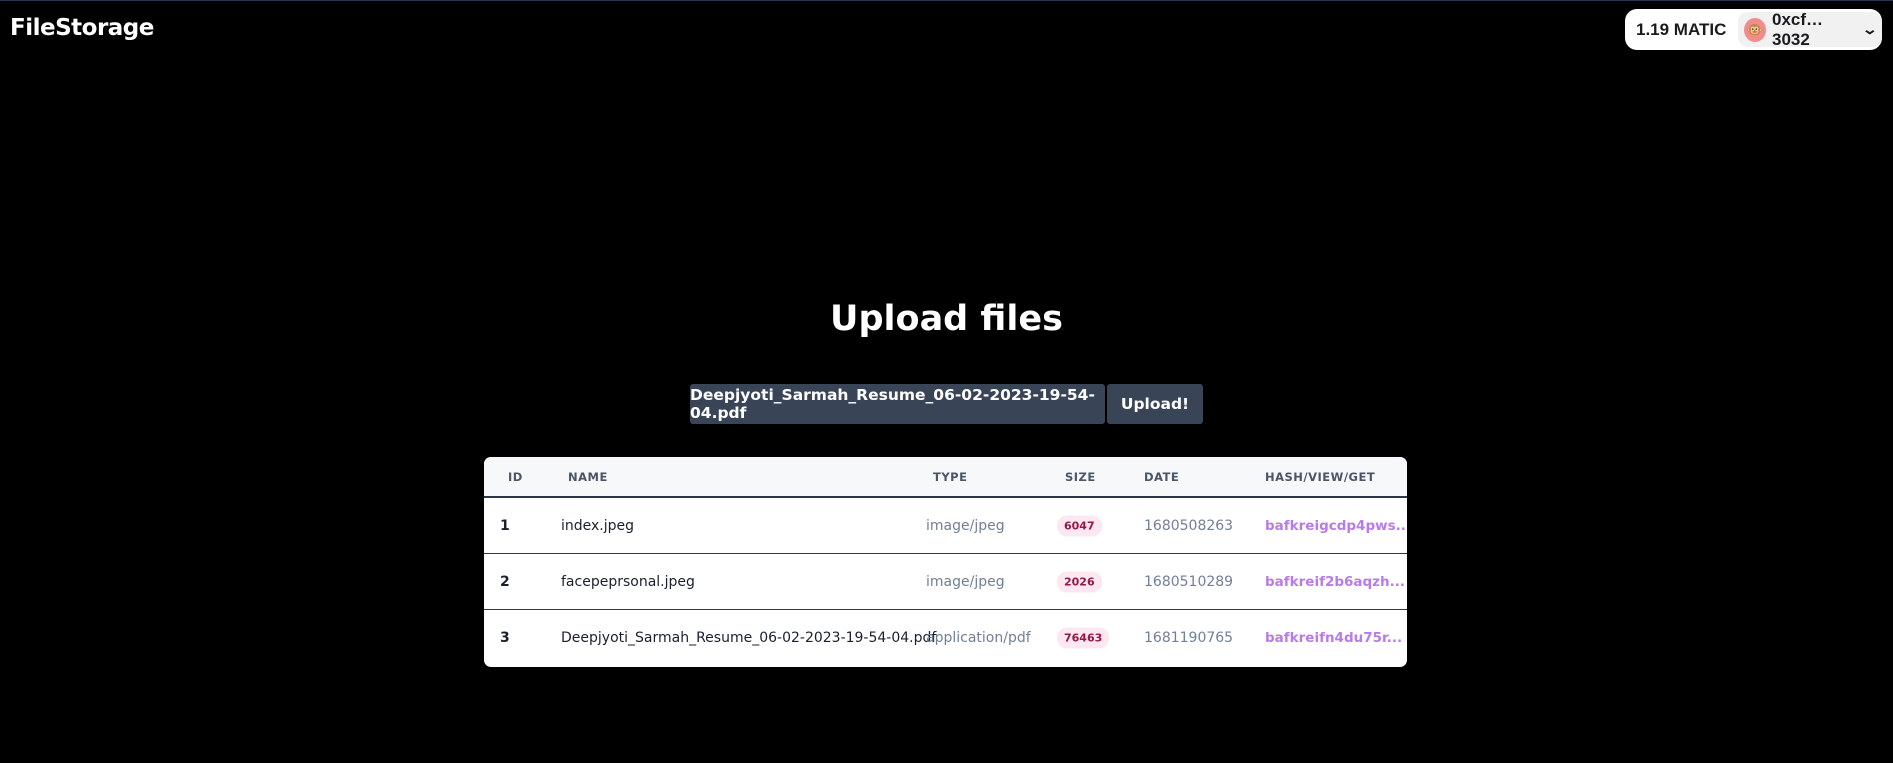  I want to click on header-name: NAME, so click(588, 477).